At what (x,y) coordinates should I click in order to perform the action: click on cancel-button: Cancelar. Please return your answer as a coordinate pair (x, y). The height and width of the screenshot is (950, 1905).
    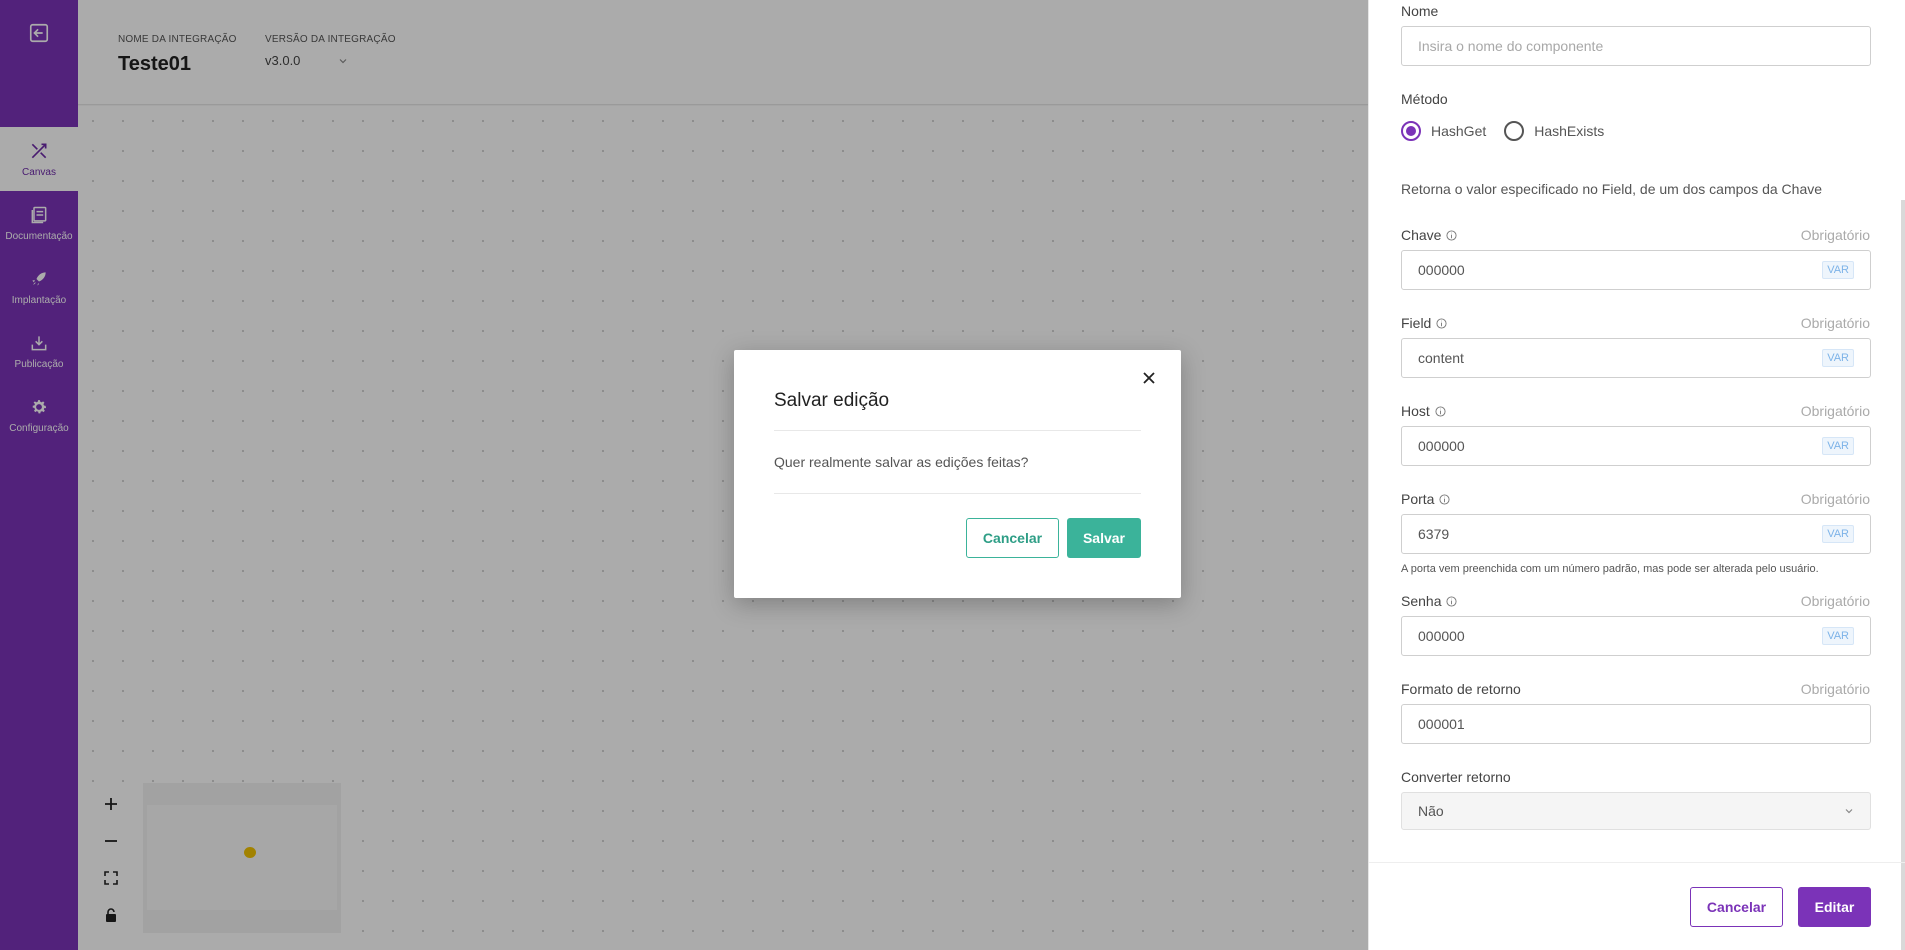
    Looking at the image, I should click on (1012, 538).